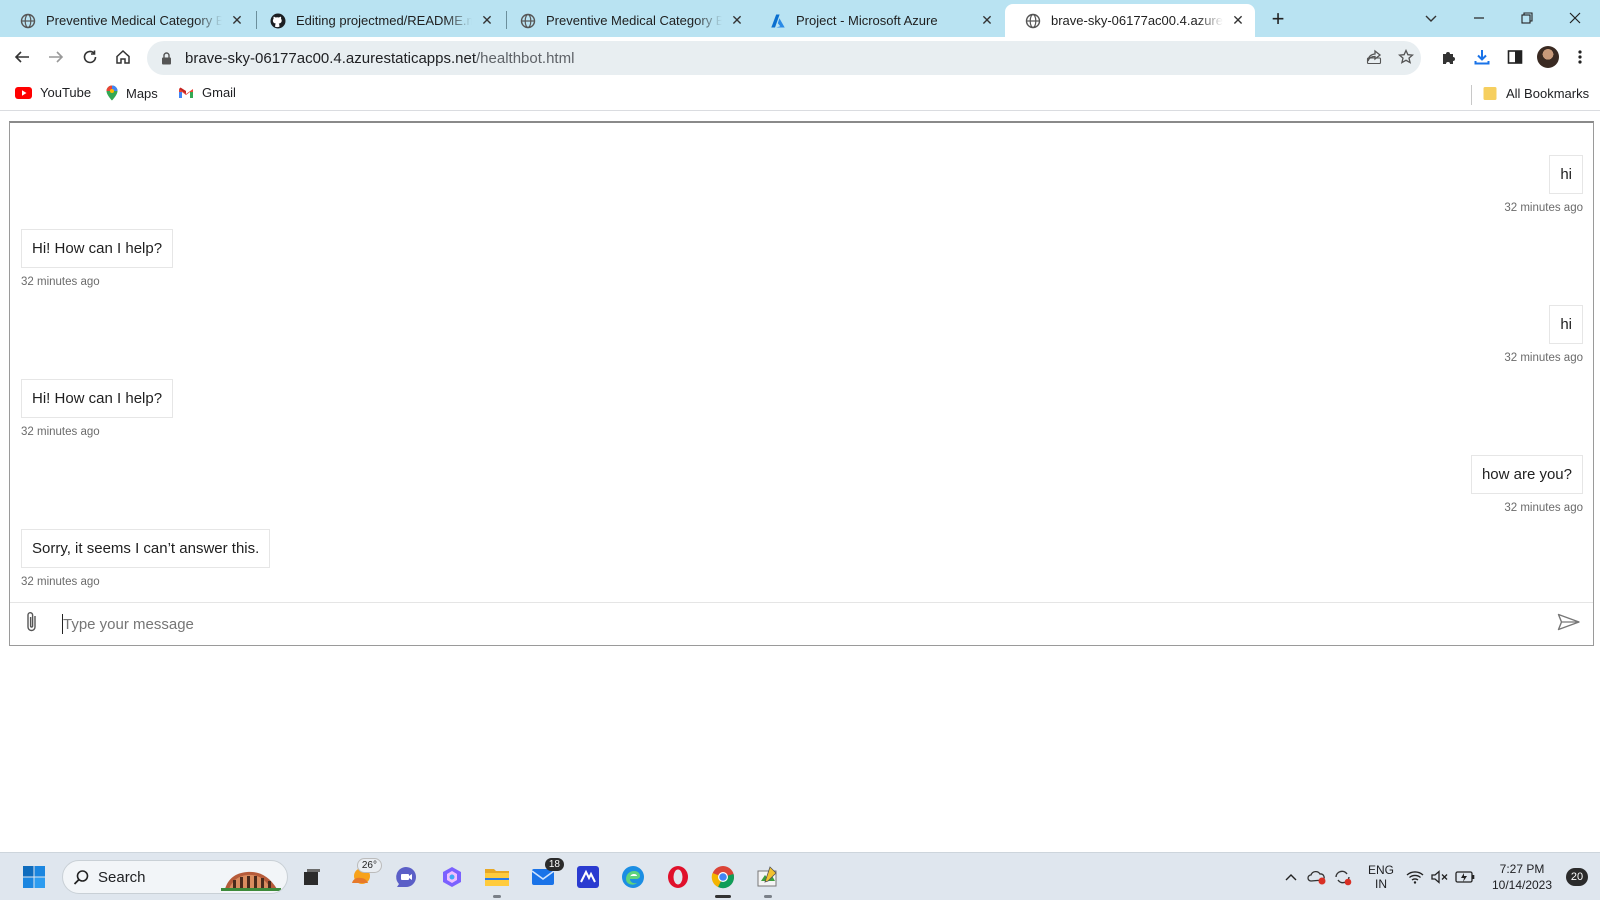  Describe the element at coordinates (867, 20) in the screenshot. I see `tab-title: Project - Microsoft Azure` at that location.